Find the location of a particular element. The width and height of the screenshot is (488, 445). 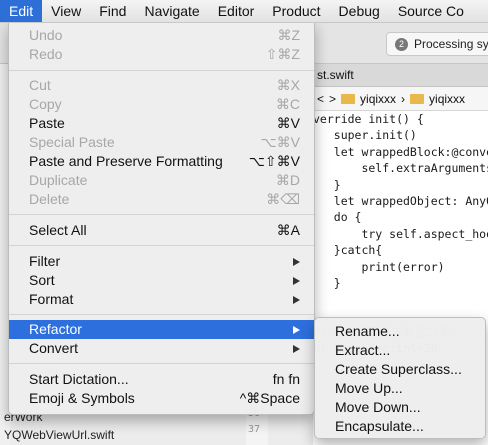

menu-item-special-paste: Special Paste ⌥⌘V is located at coordinates (161, 142).